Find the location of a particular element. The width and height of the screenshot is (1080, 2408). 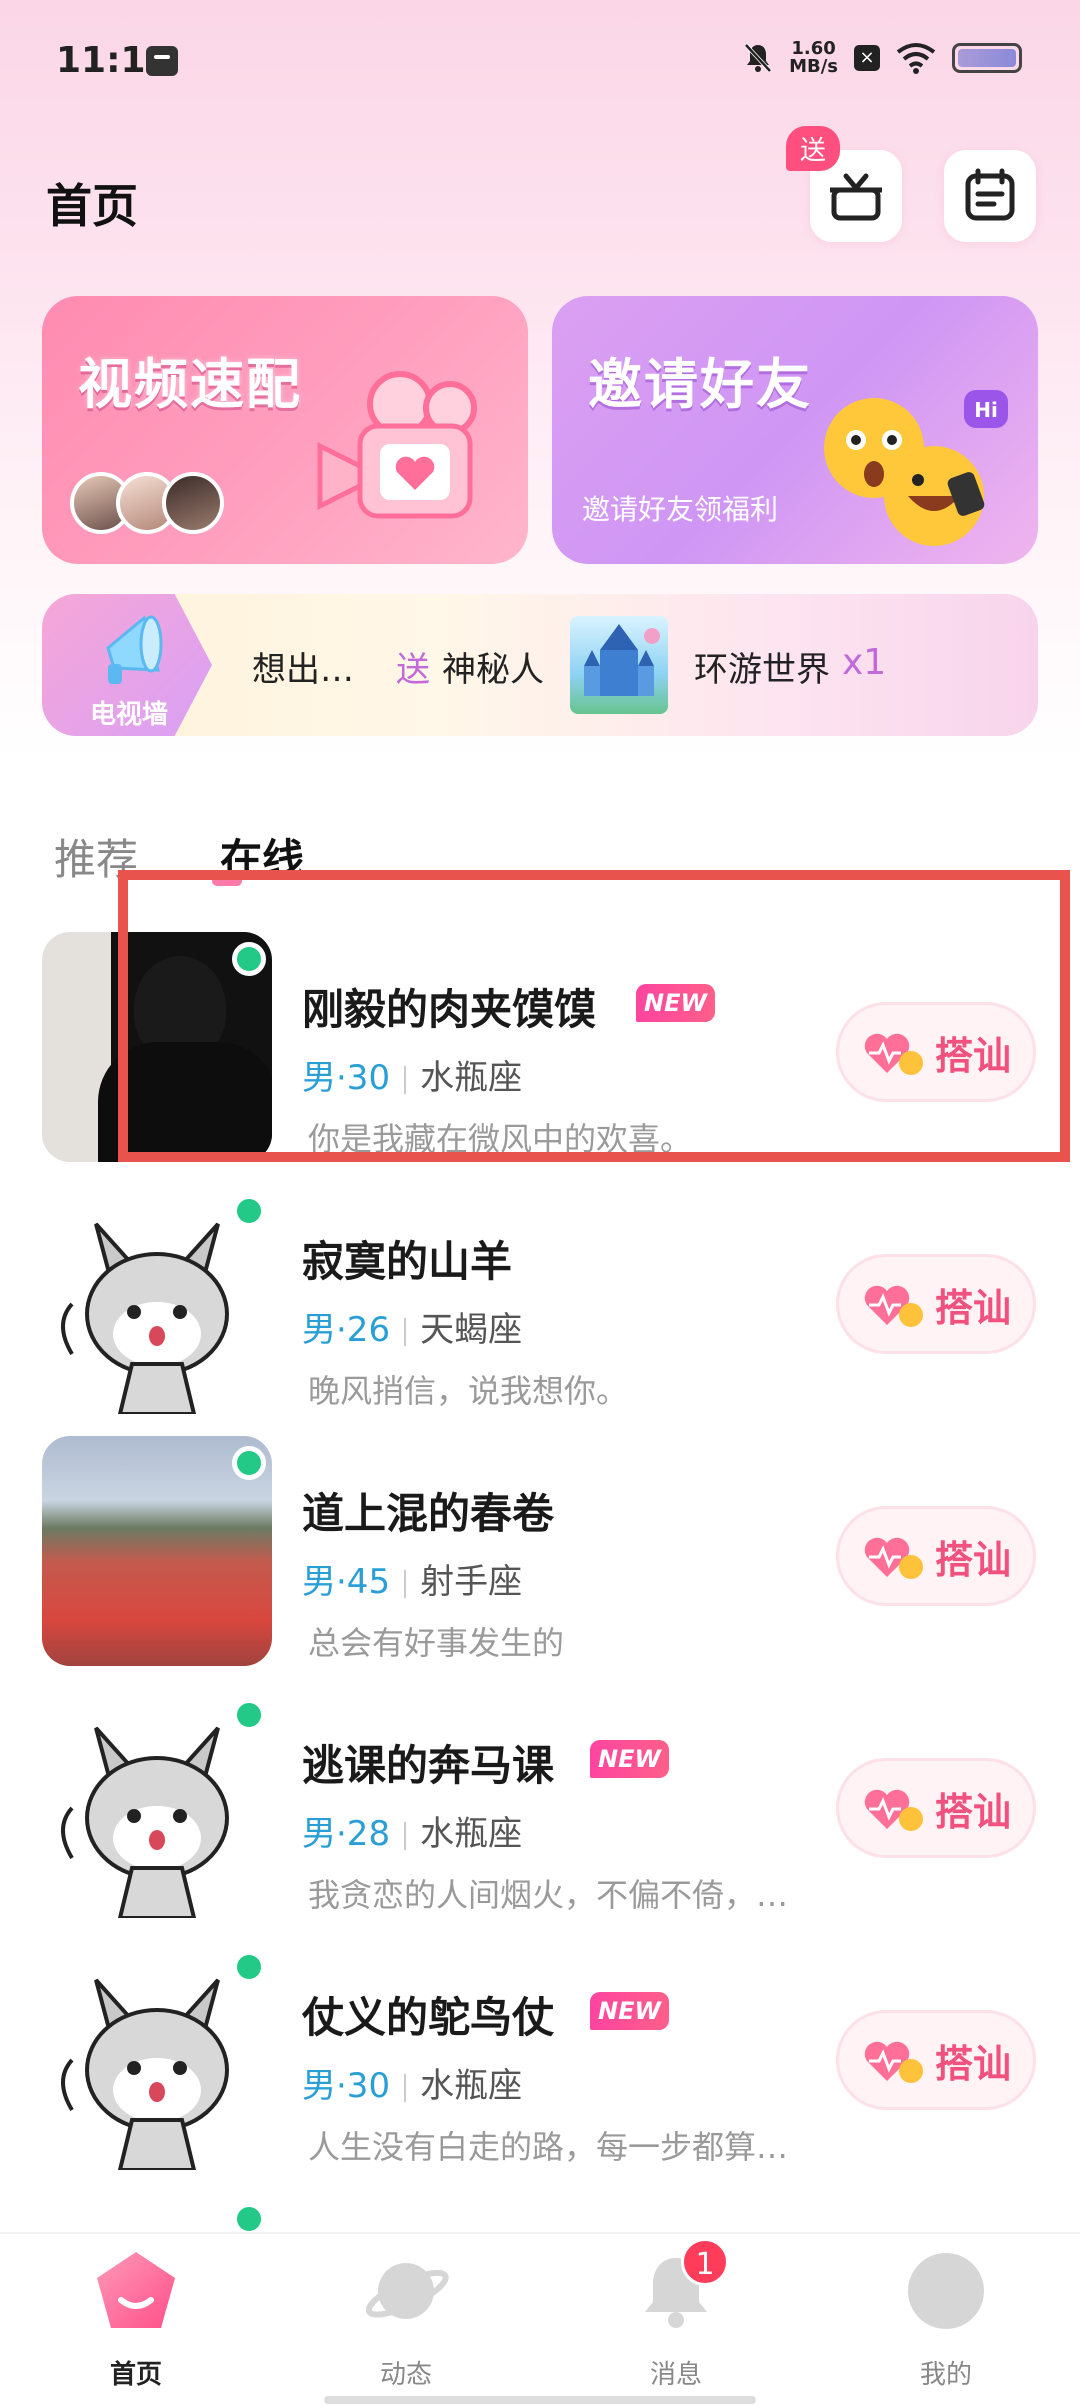

user-name: 仗义的鸵鸟仗 is located at coordinates (428, 2017).